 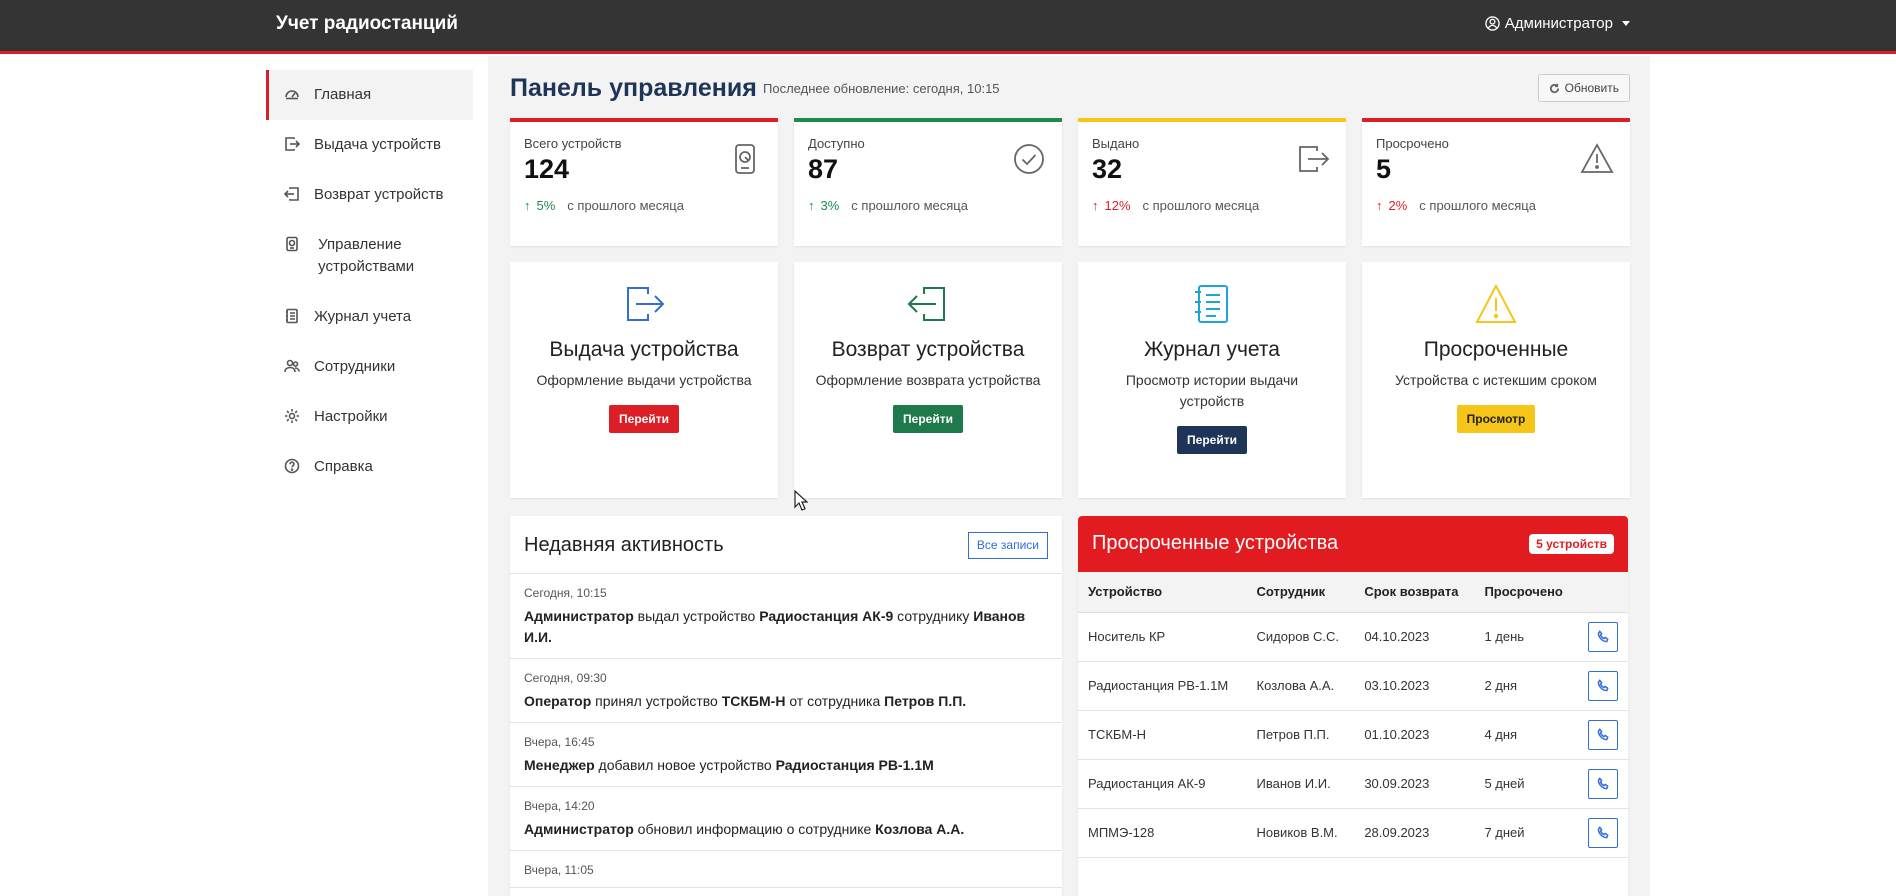 I want to click on navbar: Учет радиостанций Администратор, so click(x=948, y=27).